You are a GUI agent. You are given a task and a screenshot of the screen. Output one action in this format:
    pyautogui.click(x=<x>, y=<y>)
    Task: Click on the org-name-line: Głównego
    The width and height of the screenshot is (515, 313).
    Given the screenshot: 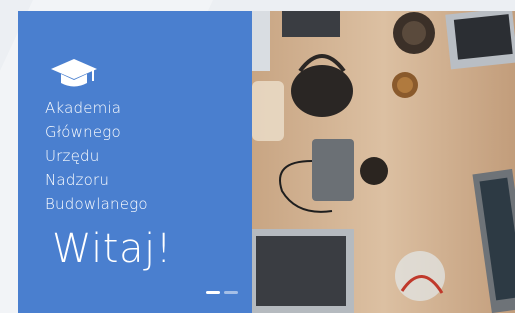 What is the action you would take?
    pyautogui.click(x=83, y=132)
    